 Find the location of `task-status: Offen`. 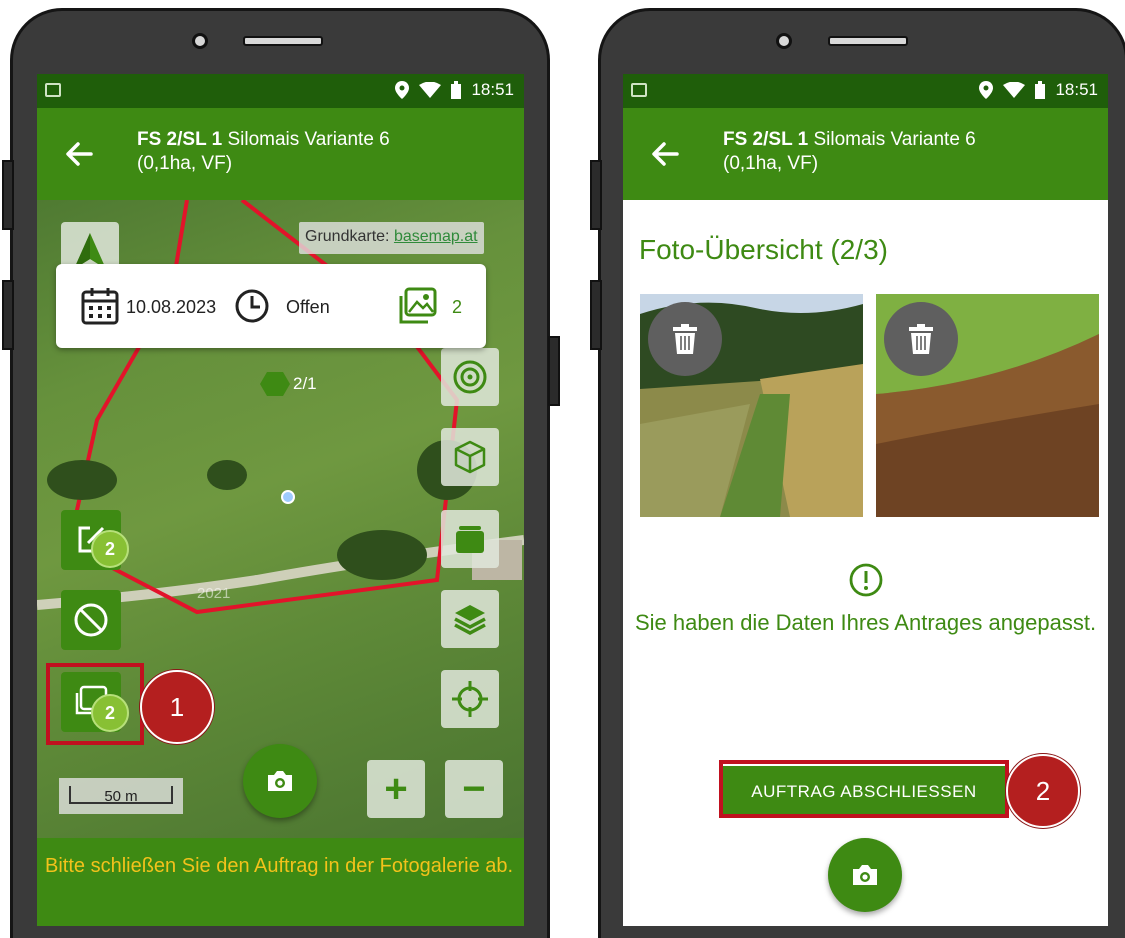

task-status: Offen is located at coordinates (308, 307).